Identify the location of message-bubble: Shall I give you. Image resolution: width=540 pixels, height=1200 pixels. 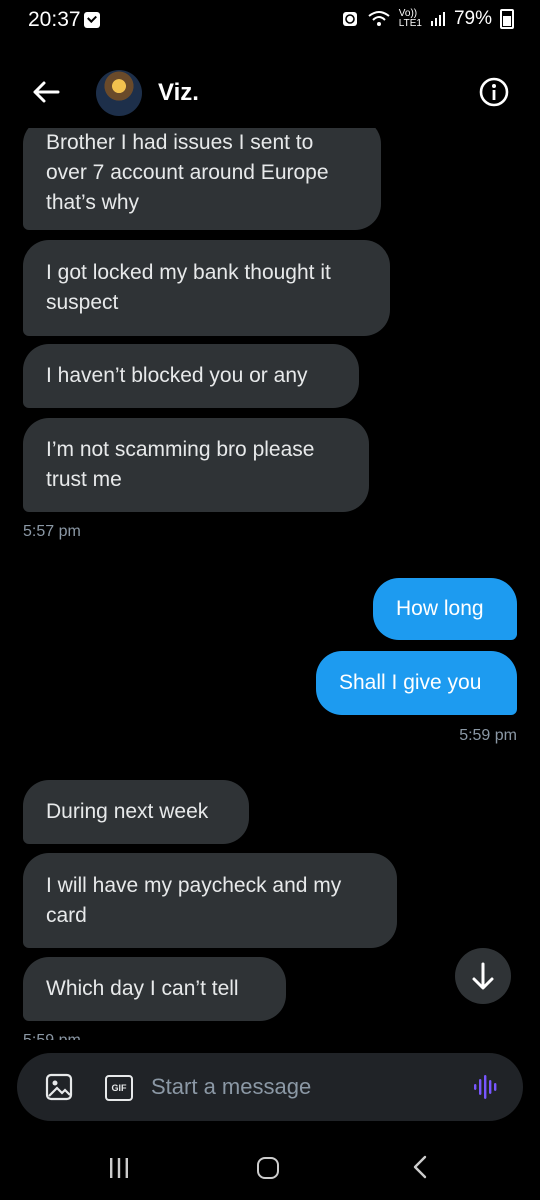
(416, 683).